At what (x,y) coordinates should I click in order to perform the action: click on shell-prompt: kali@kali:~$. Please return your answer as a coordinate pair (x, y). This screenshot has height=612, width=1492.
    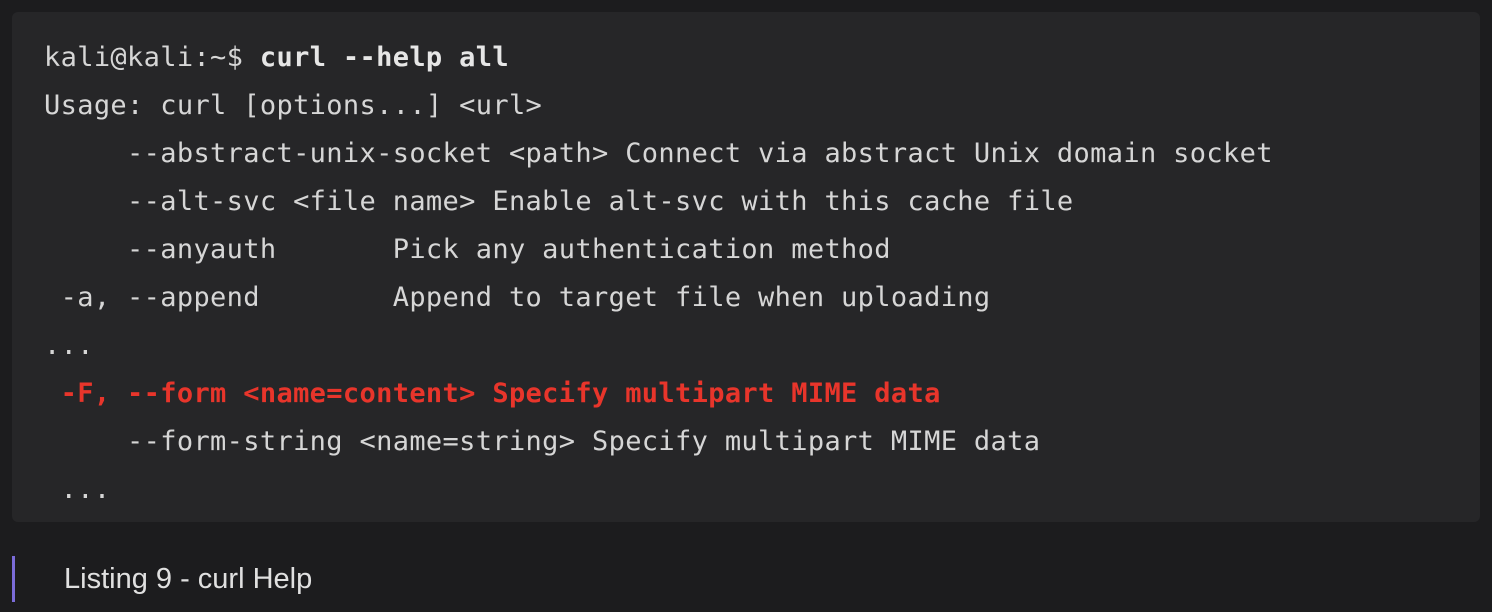
    Looking at the image, I should click on (152, 57).